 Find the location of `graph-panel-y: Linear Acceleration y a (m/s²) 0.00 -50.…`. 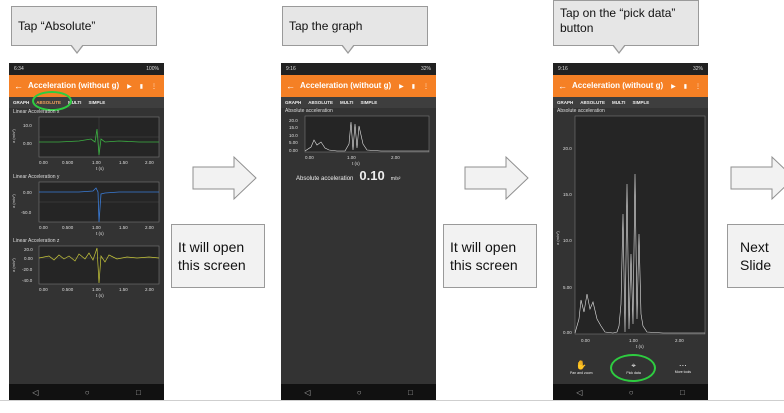

graph-panel-y: Linear Acceleration y a (m/s²) 0.00 -50.… is located at coordinates (86, 206).